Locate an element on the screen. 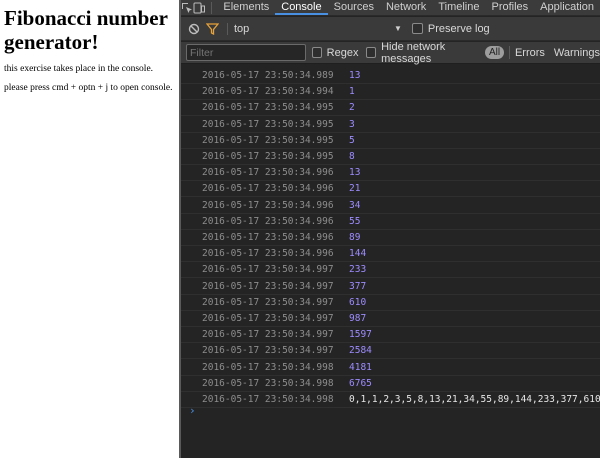 The width and height of the screenshot is (600, 458). filter-divider is located at coordinates (509, 52).